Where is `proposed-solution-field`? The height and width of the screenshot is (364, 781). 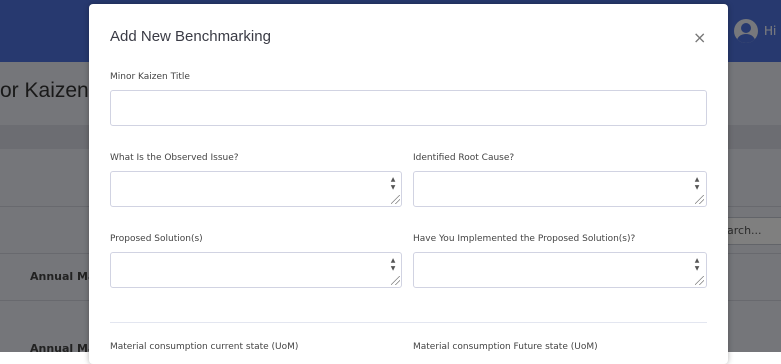
proposed-solution-field is located at coordinates (256, 270).